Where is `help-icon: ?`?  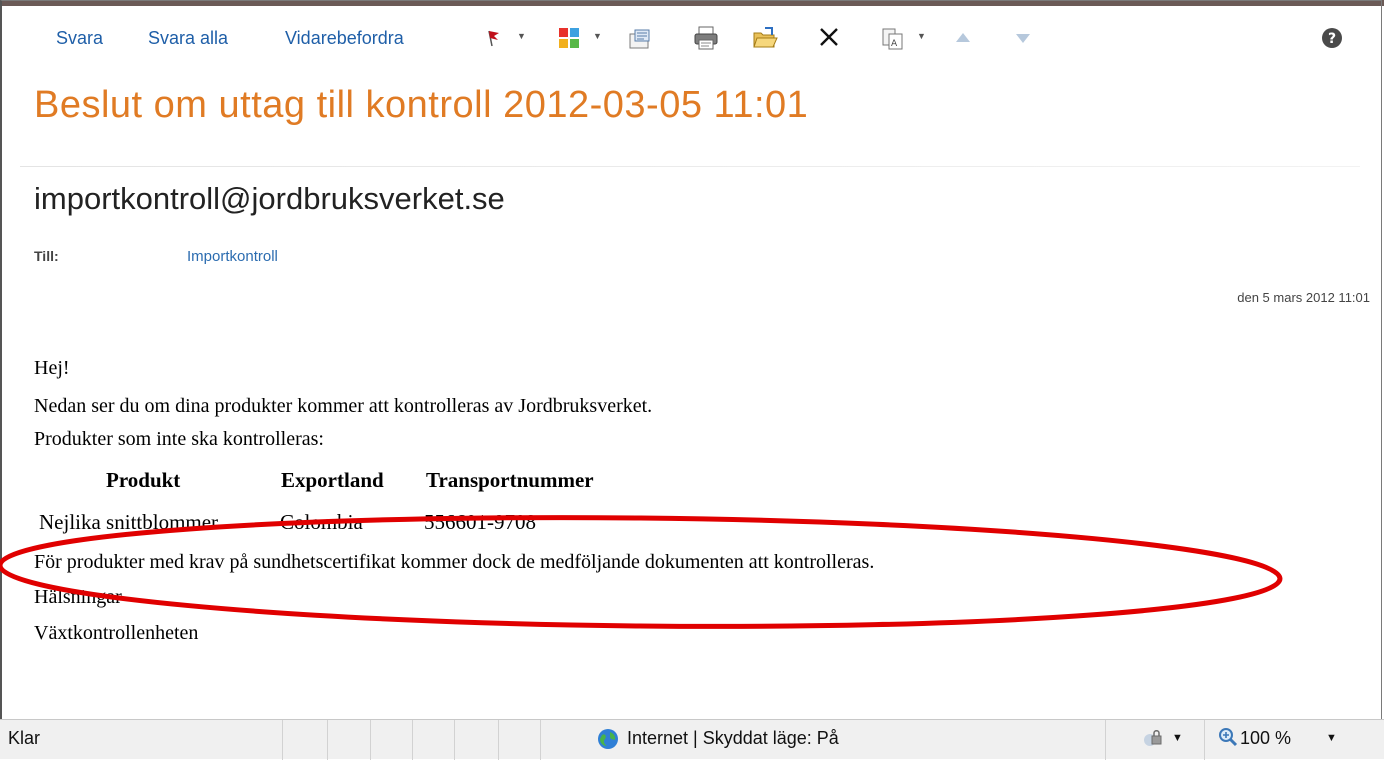
help-icon: ? is located at coordinates (1332, 38).